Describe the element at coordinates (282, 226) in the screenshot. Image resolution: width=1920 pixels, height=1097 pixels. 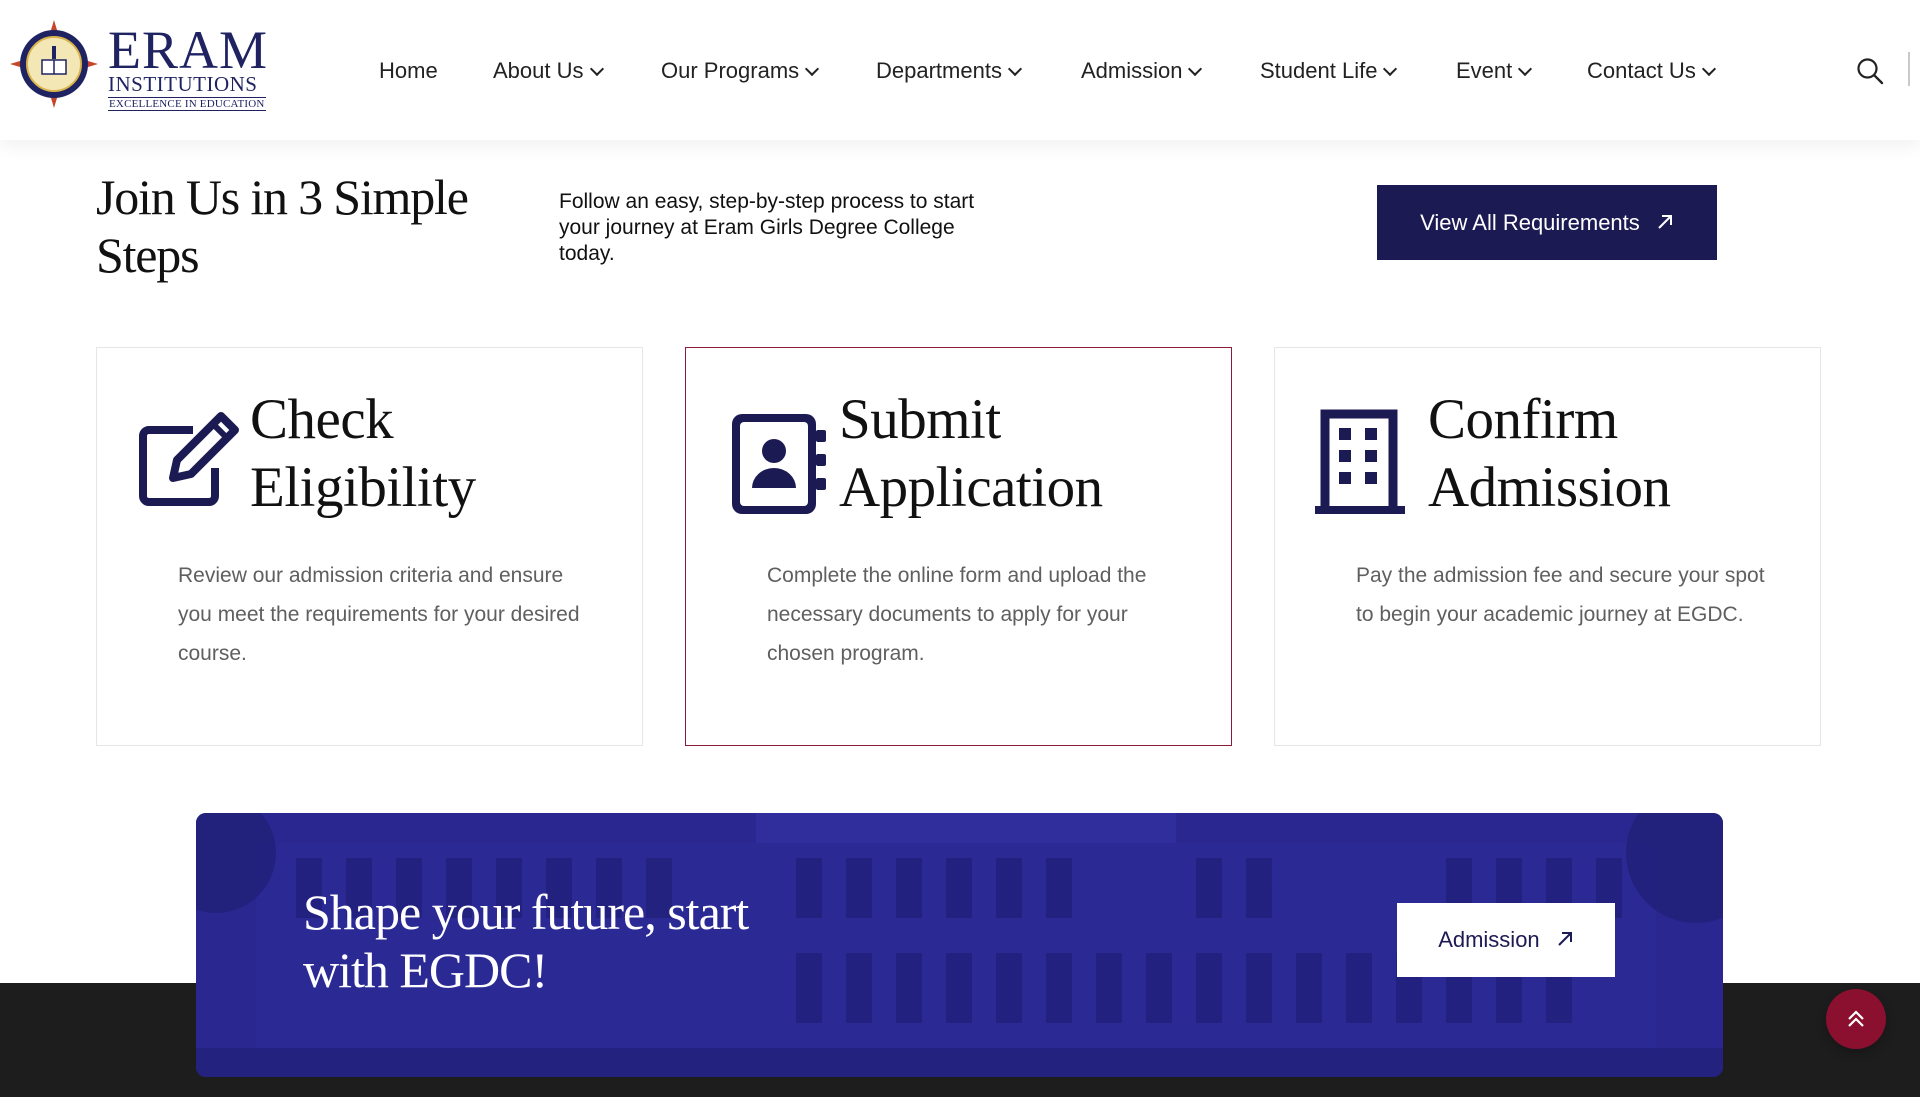
I see `steps-heading: Join Us in 3 Simple Steps` at that location.